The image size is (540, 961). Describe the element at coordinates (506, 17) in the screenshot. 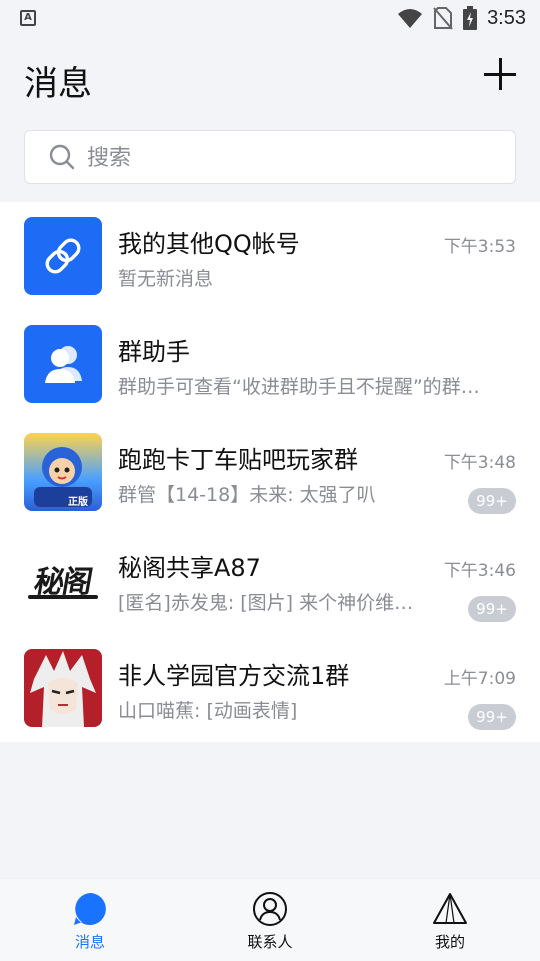

I see `clock: 3:53` at that location.